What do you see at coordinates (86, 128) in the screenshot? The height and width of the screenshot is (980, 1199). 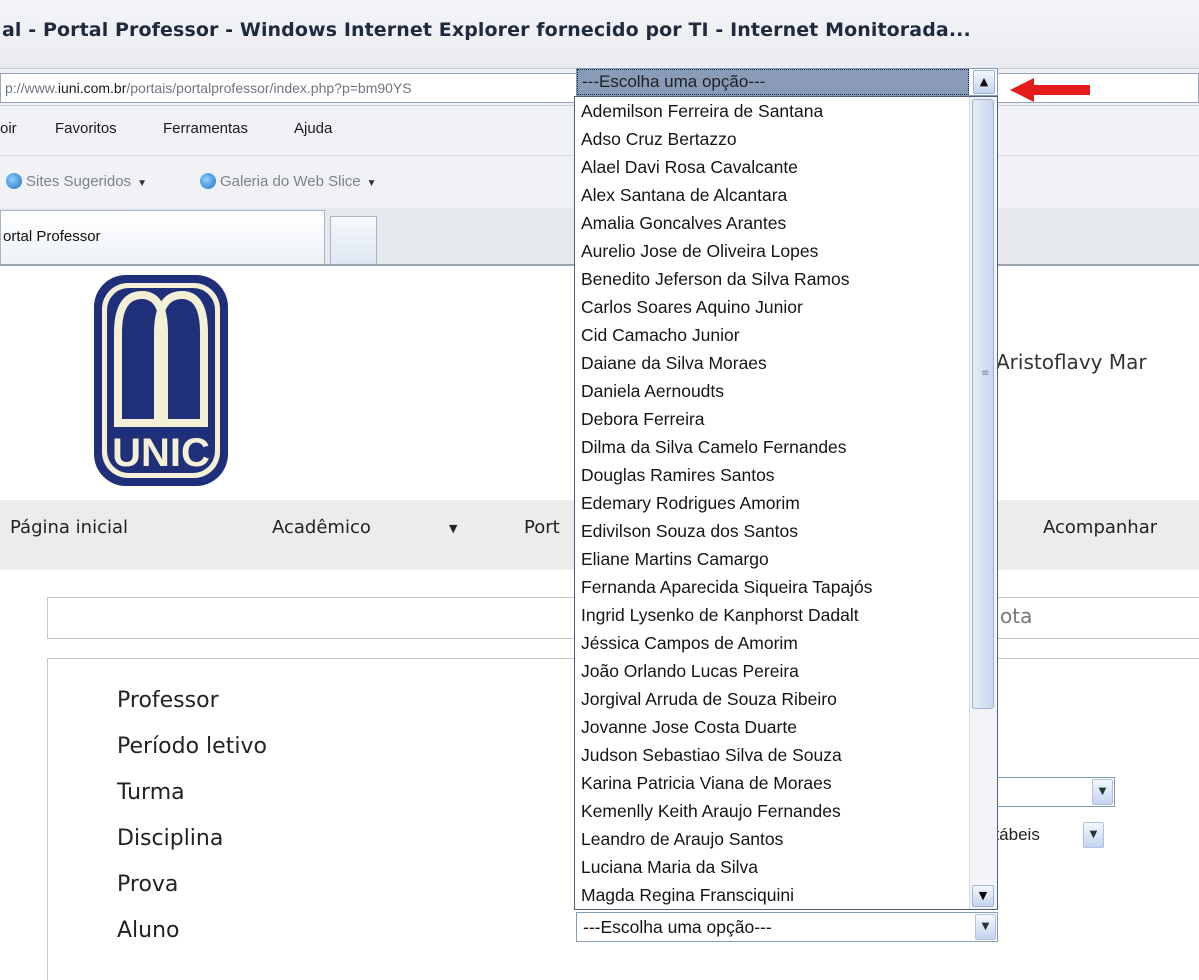 I see `menu-favoritos: Favoritos` at bounding box center [86, 128].